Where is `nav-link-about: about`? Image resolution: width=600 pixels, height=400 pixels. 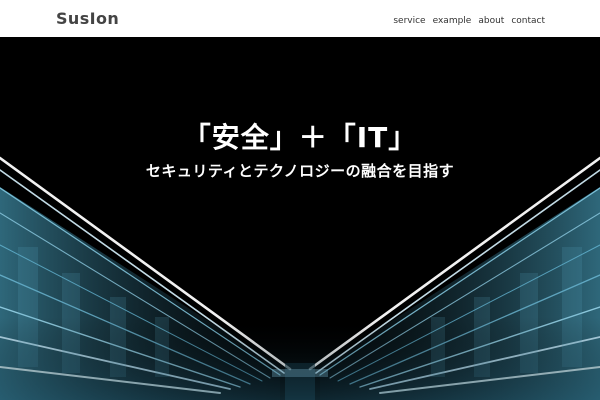 nav-link-about: about is located at coordinates (491, 21).